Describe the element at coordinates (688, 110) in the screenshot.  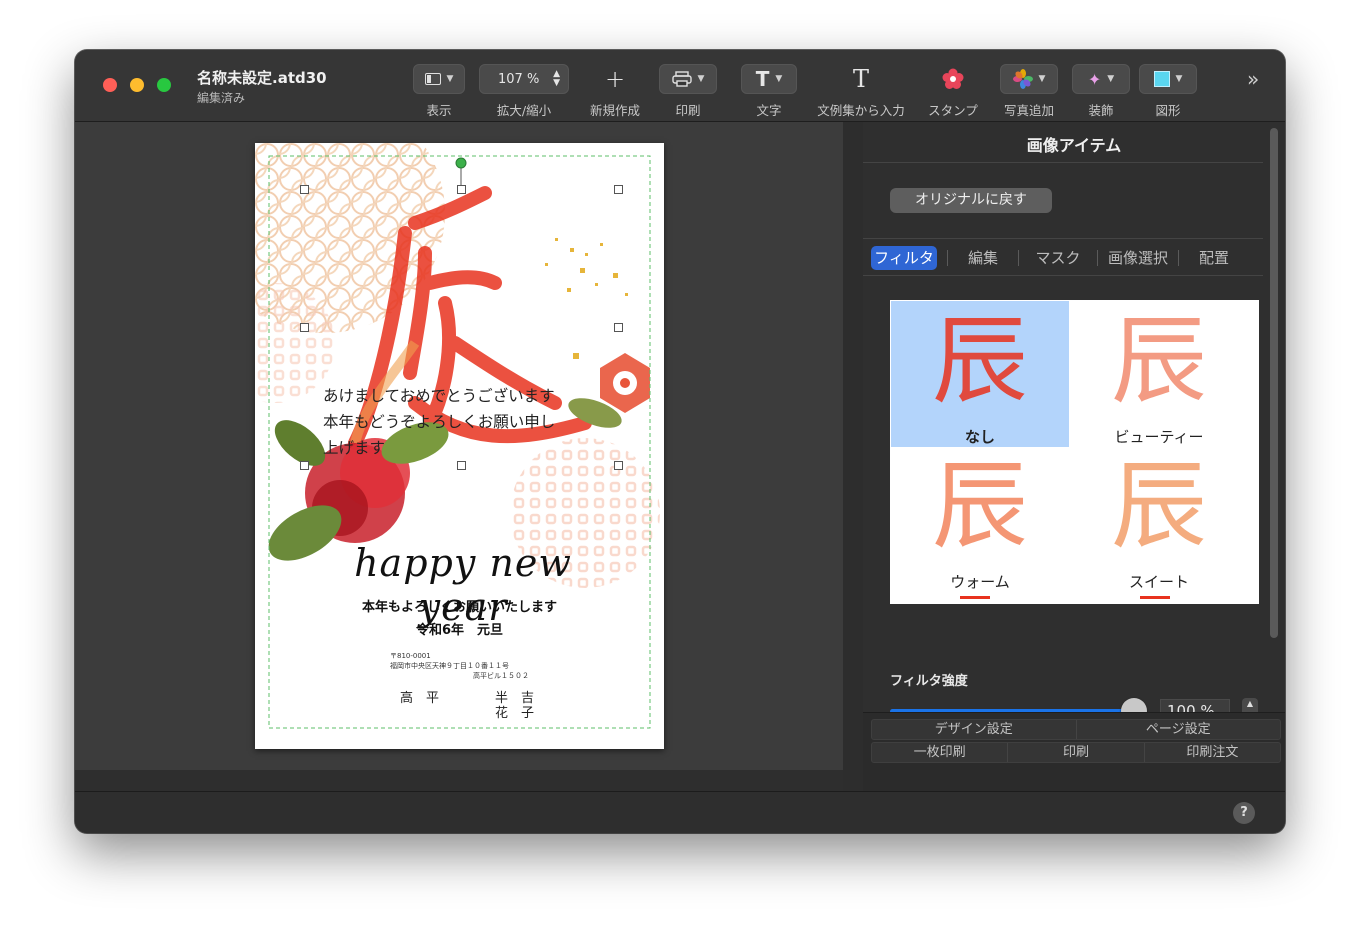
I see `print-label: 印刷` at that location.